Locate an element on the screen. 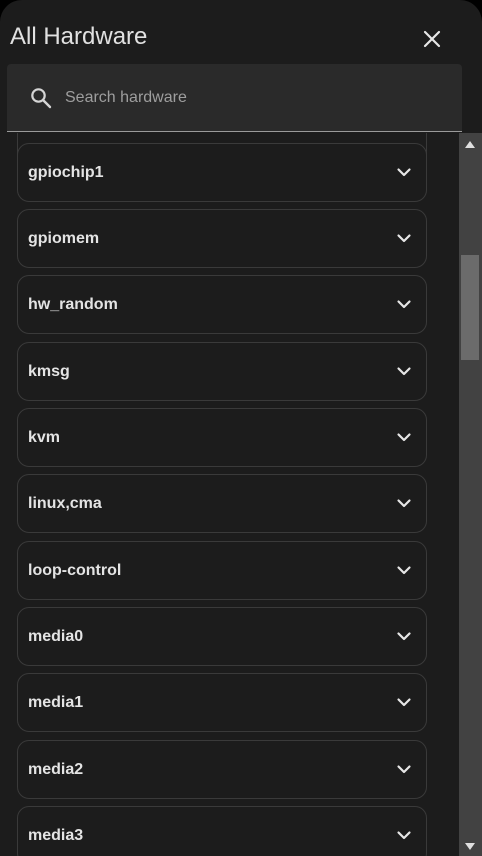 The width and height of the screenshot is (482, 856). list-item-label: media1 is located at coordinates (56, 702).